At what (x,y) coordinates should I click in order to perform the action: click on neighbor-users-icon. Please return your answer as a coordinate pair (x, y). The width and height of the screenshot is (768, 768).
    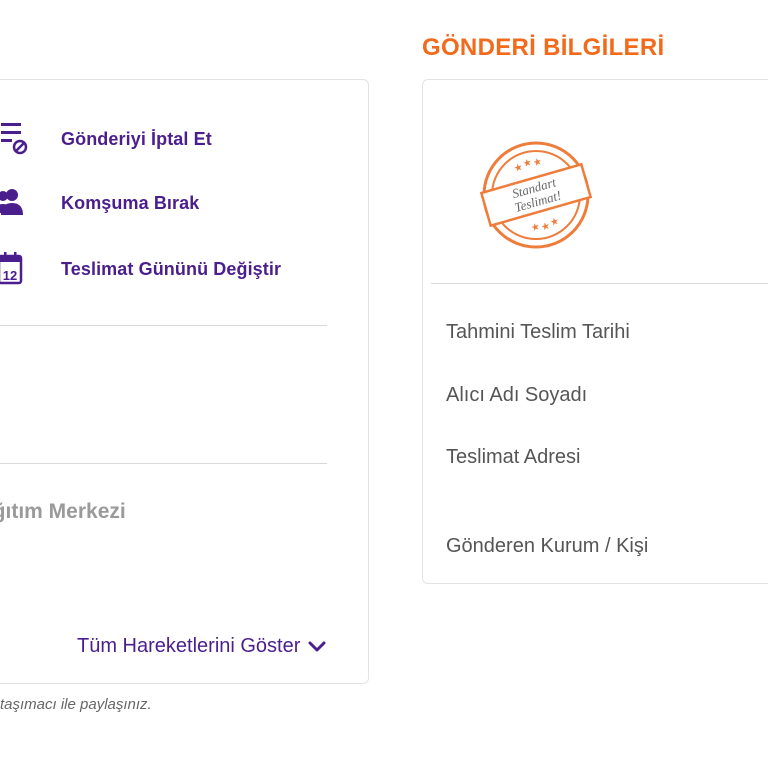
    Looking at the image, I should click on (14, 203).